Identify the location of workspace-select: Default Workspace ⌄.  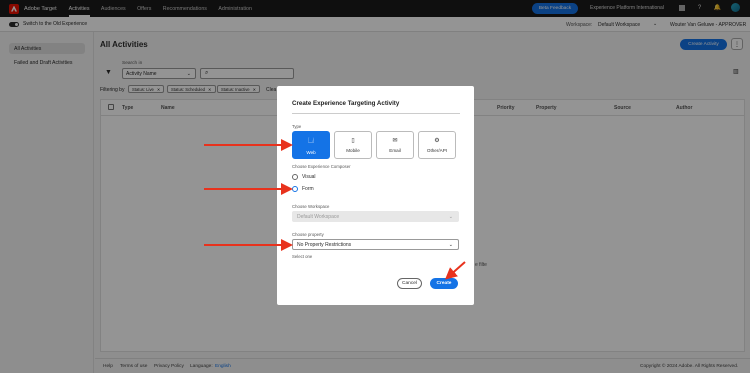
(375, 216).